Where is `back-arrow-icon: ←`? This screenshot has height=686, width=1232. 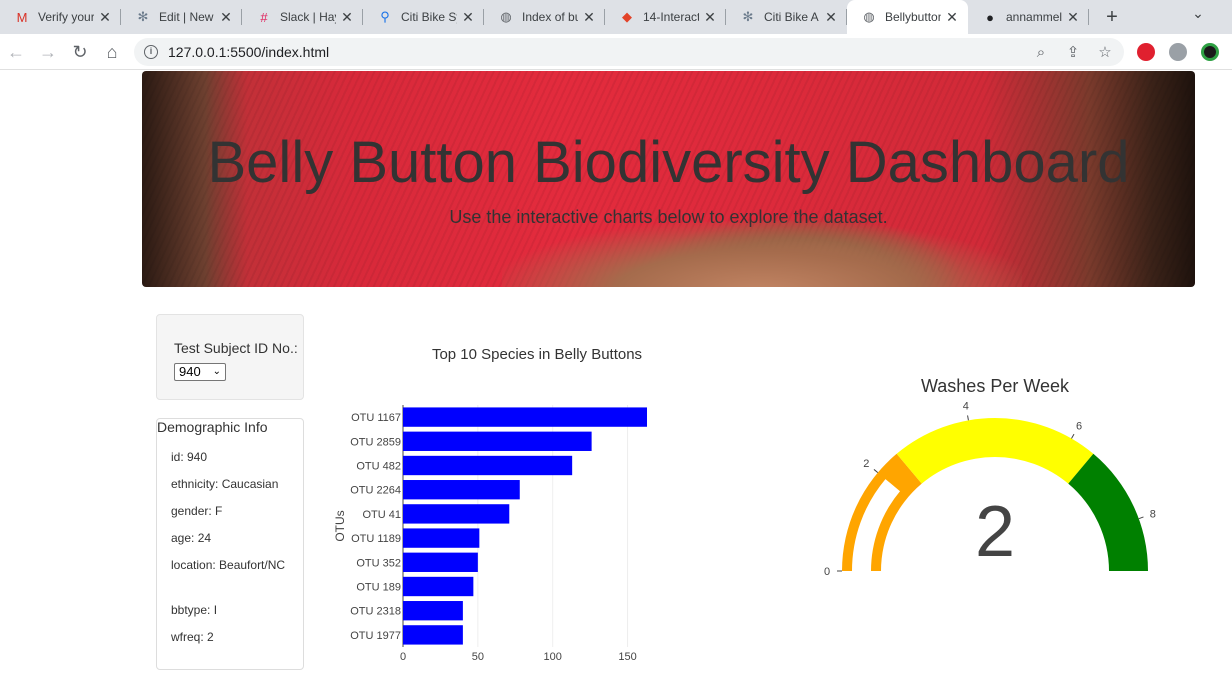
back-arrow-icon: ← is located at coordinates (16, 52).